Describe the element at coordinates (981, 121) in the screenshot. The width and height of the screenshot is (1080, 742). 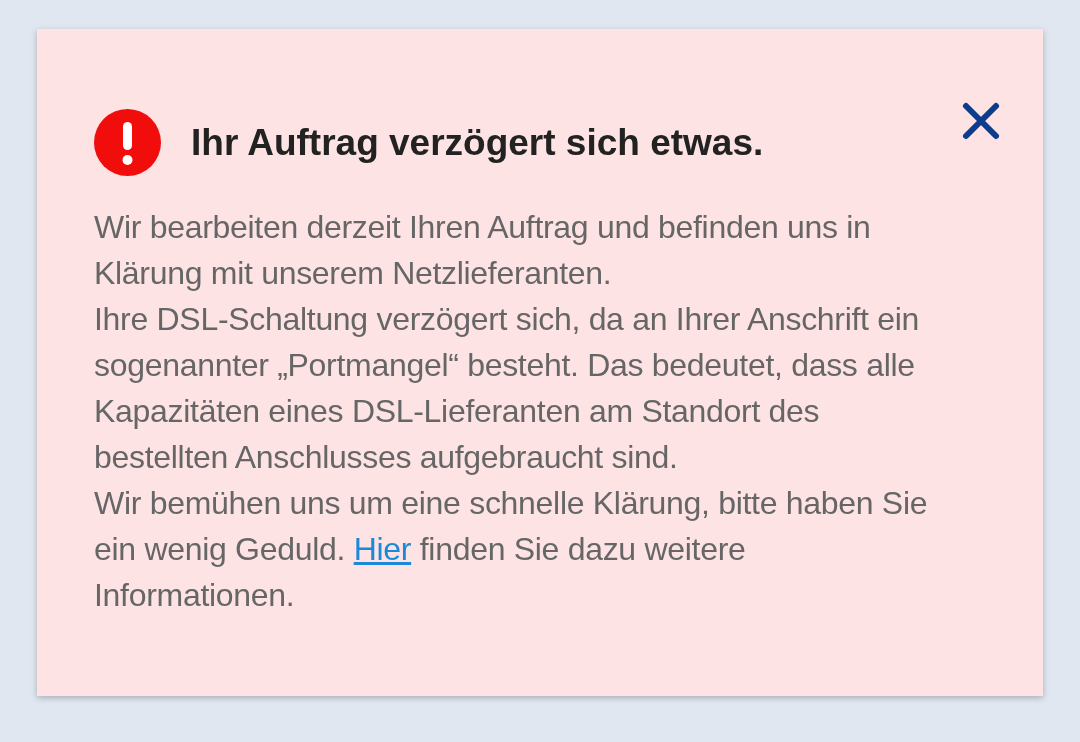
I see `close-button` at that location.